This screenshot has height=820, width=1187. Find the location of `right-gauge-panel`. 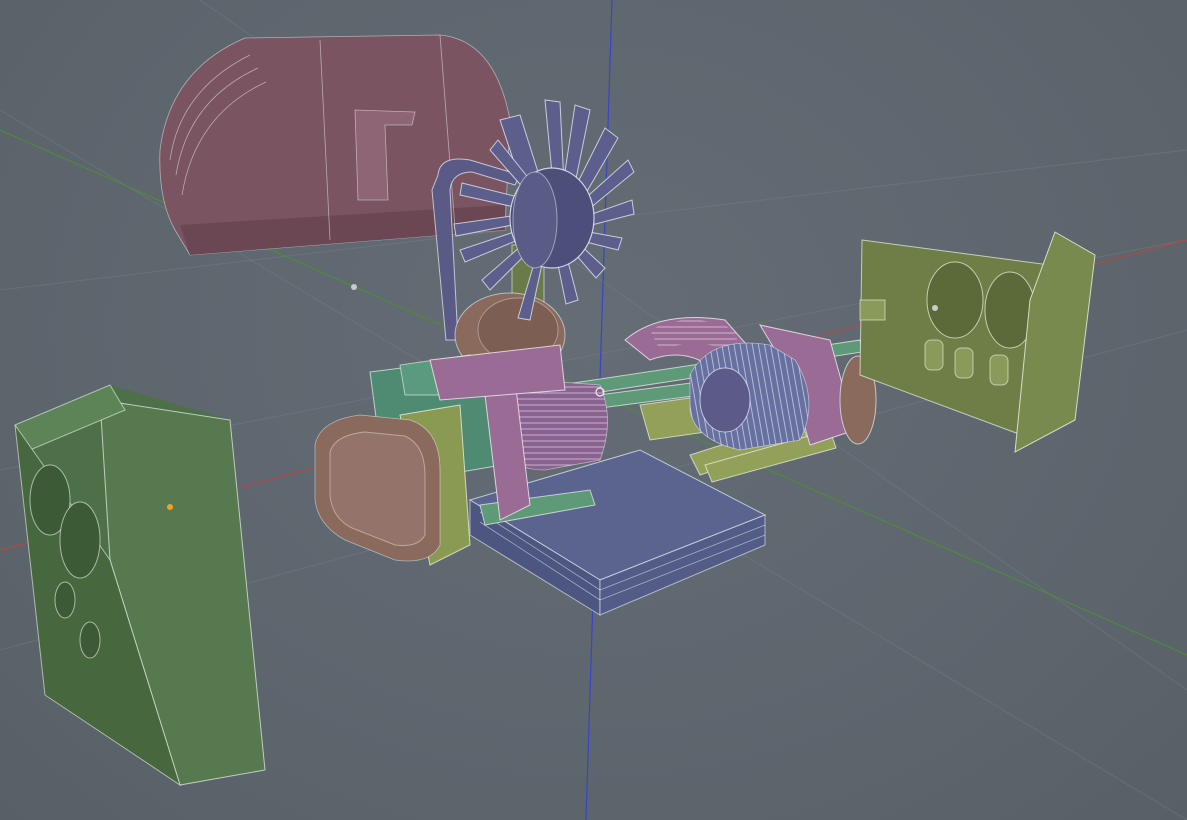

right-gauge-panel is located at coordinates (977, 342).